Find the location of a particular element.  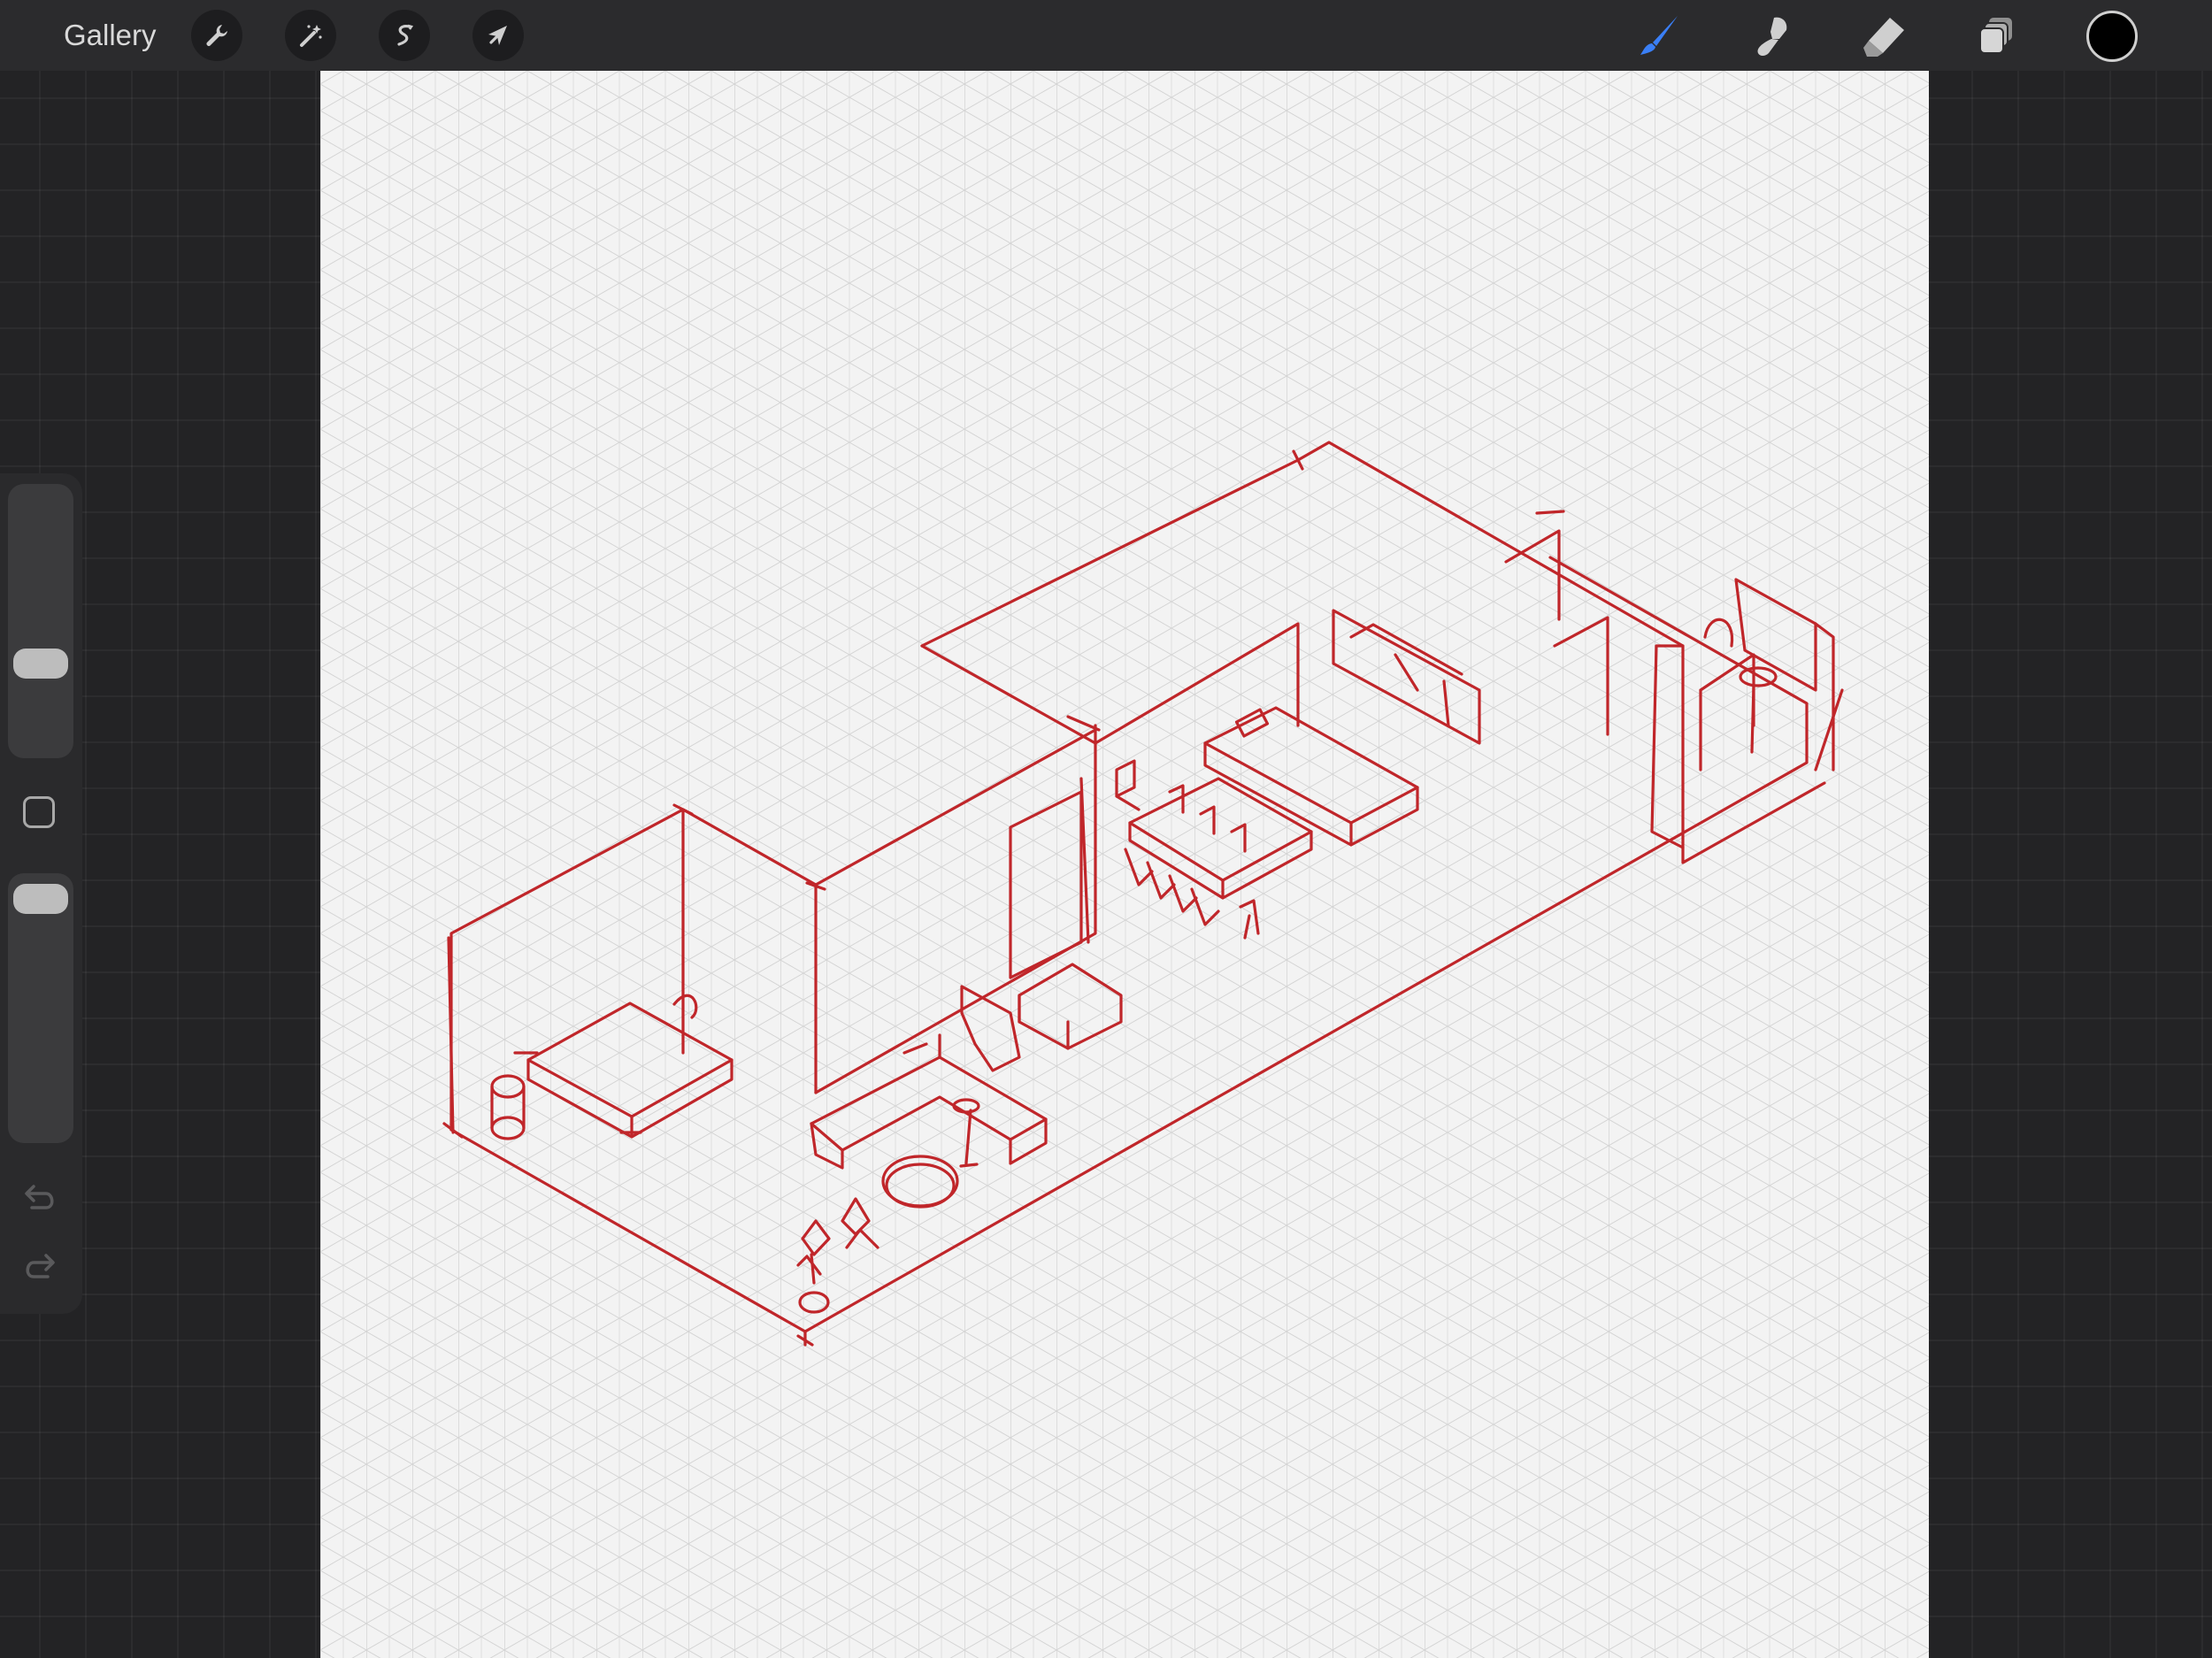

eraser-tool-button is located at coordinates (1883, 36).